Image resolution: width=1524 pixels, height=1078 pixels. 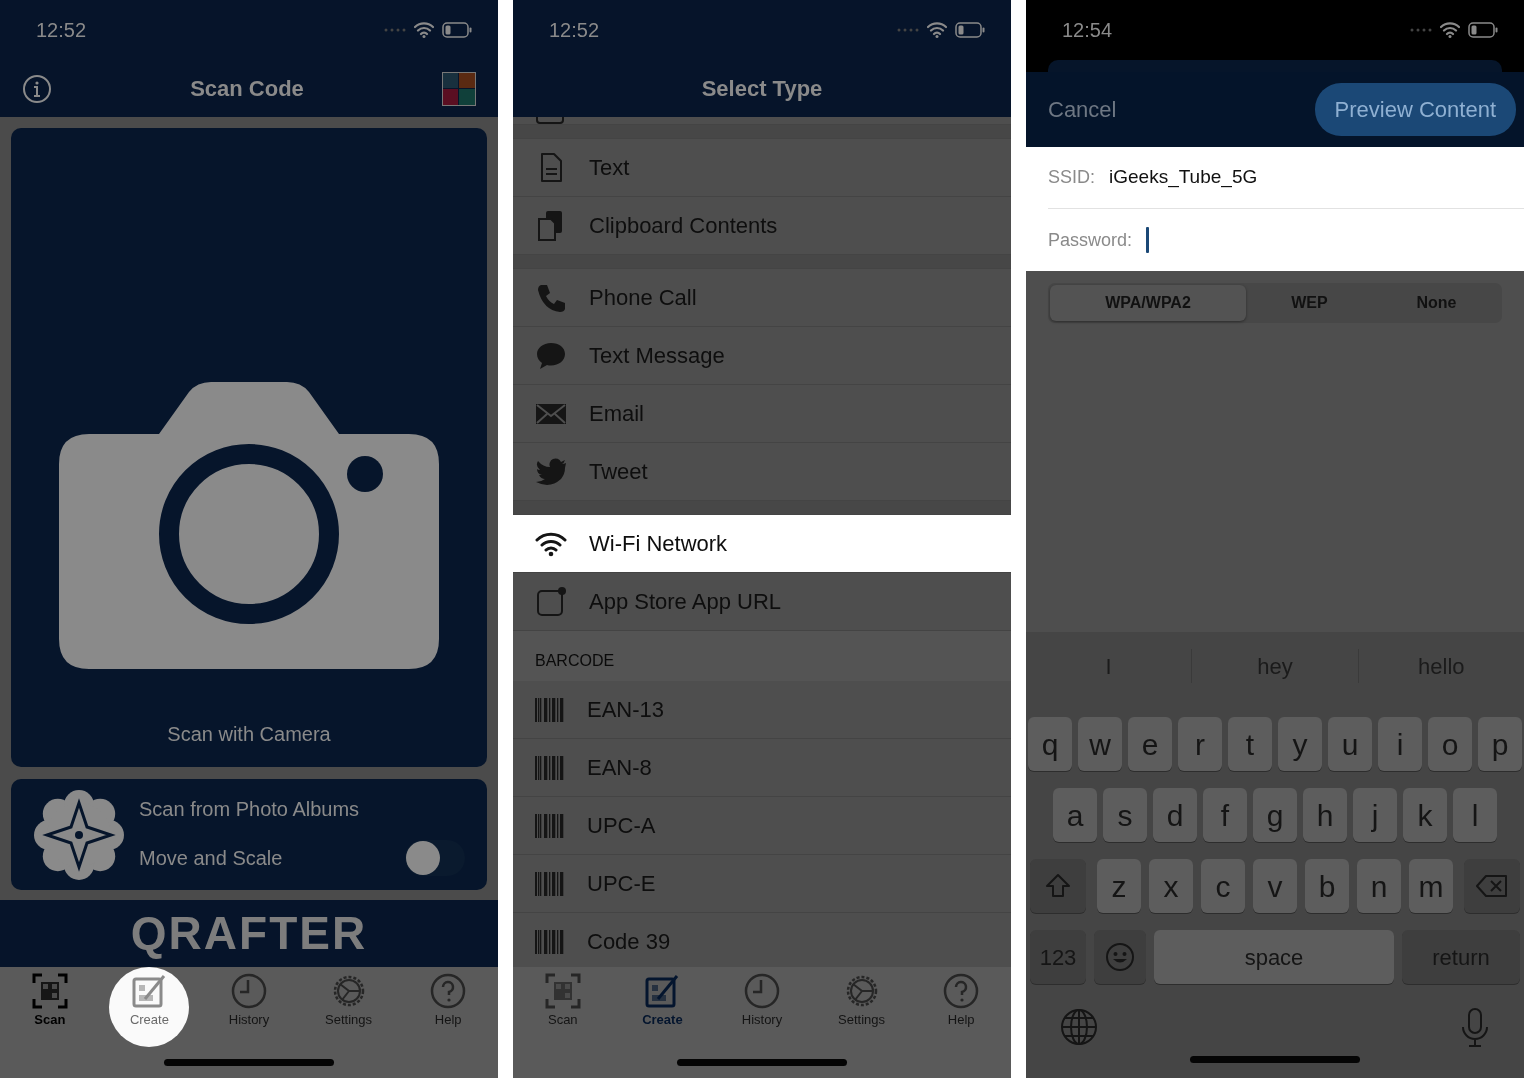 I want to click on keyboard-key: g, so click(x=1275, y=815).